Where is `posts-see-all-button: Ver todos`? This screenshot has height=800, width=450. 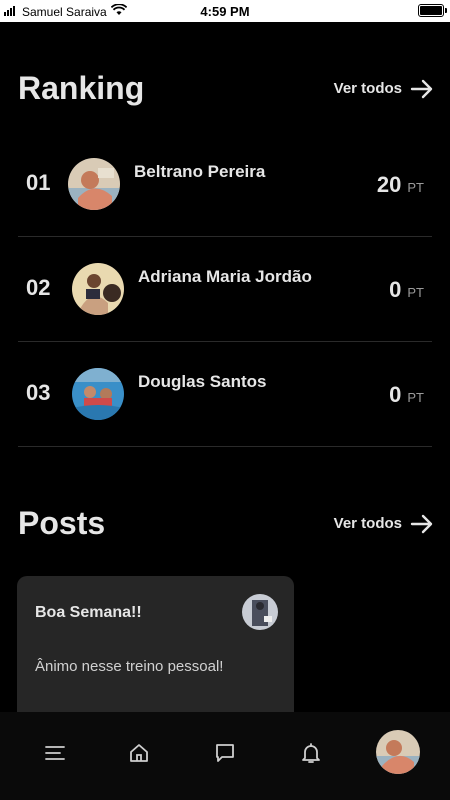 posts-see-all-button: Ver todos is located at coordinates (384, 524).